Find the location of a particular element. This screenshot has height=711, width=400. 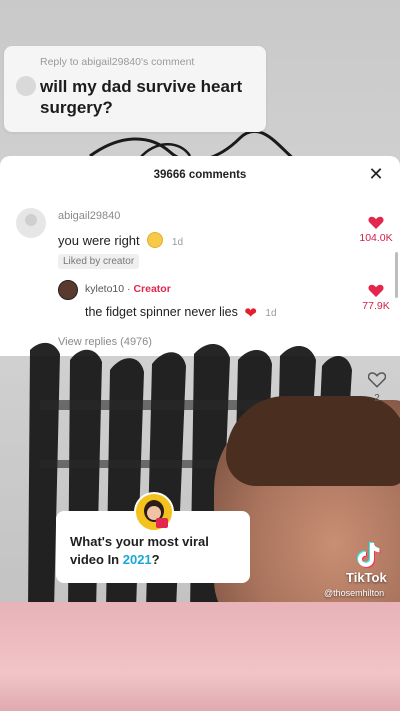

creator-avatar is located at coordinates (68, 290).